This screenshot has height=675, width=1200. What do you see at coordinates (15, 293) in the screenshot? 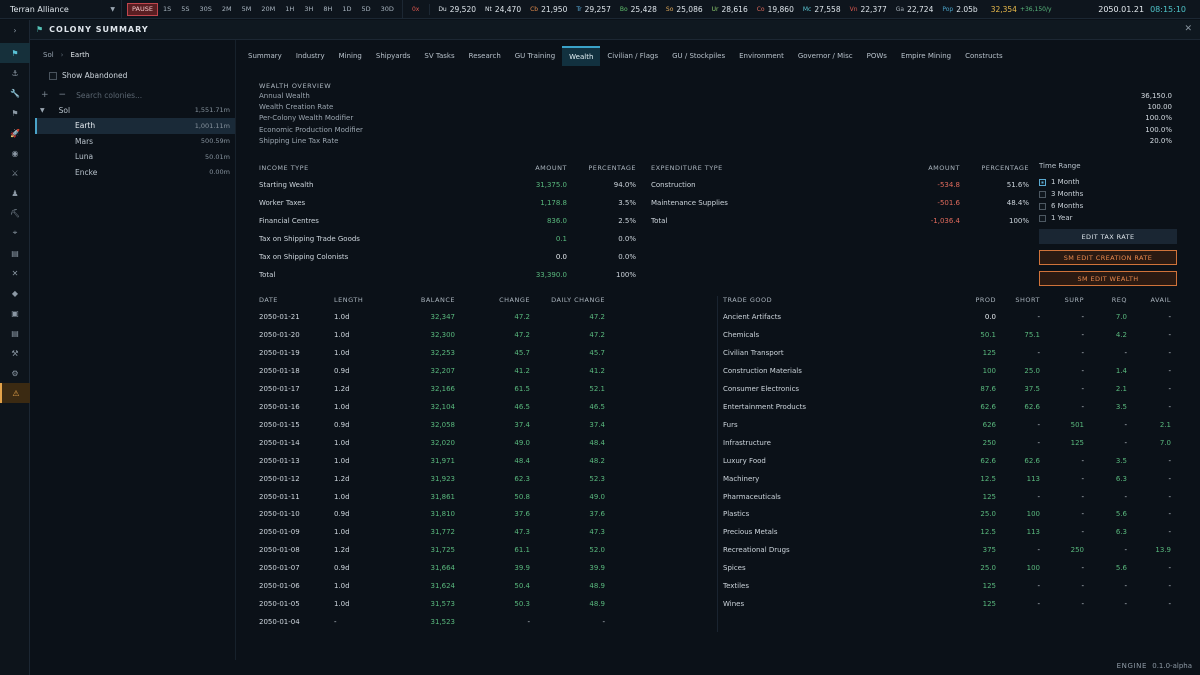
I see `tag-icon: ◆` at bounding box center [15, 293].